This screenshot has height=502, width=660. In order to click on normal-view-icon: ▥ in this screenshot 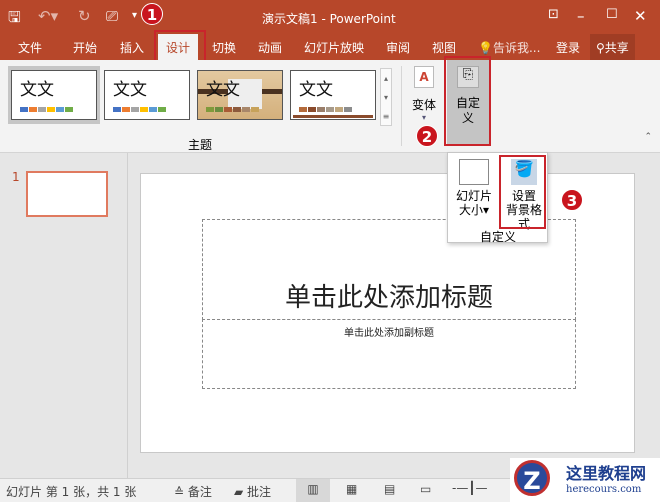, I will do `click(313, 490)`.